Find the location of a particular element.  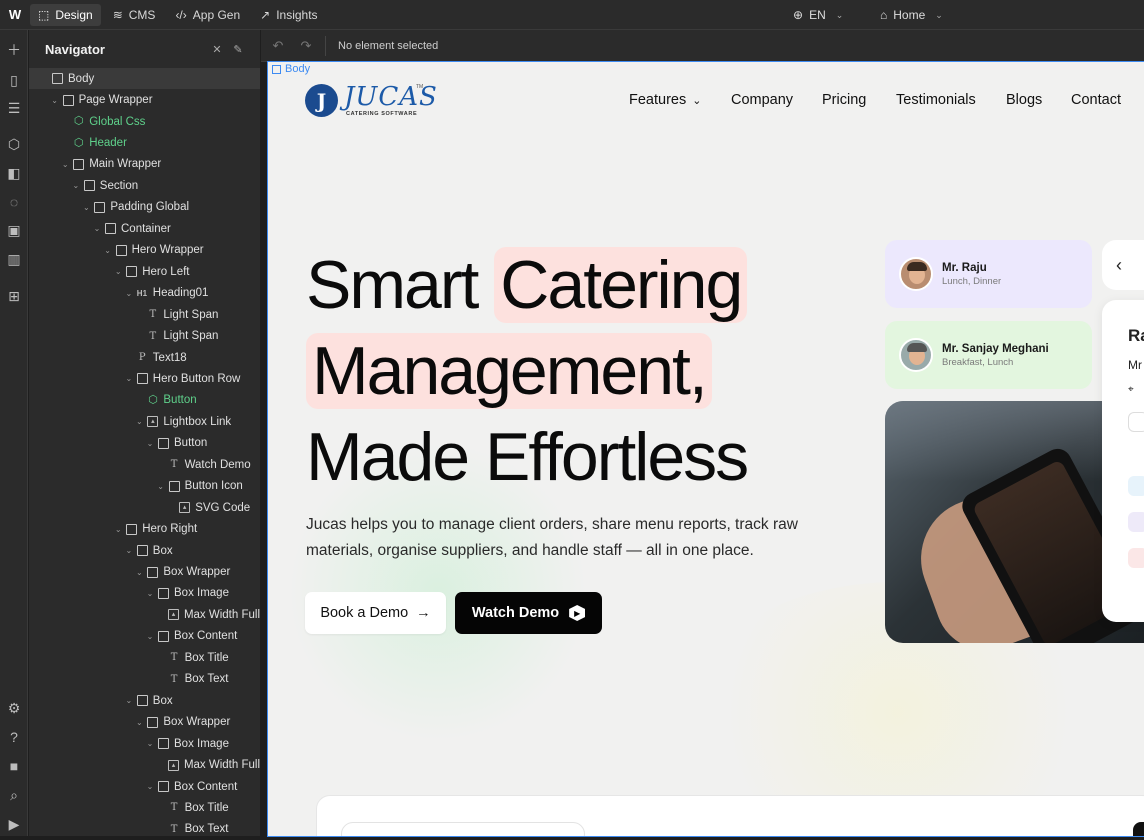

tree-item: ⬡ Button is located at coordinates (144, 400).